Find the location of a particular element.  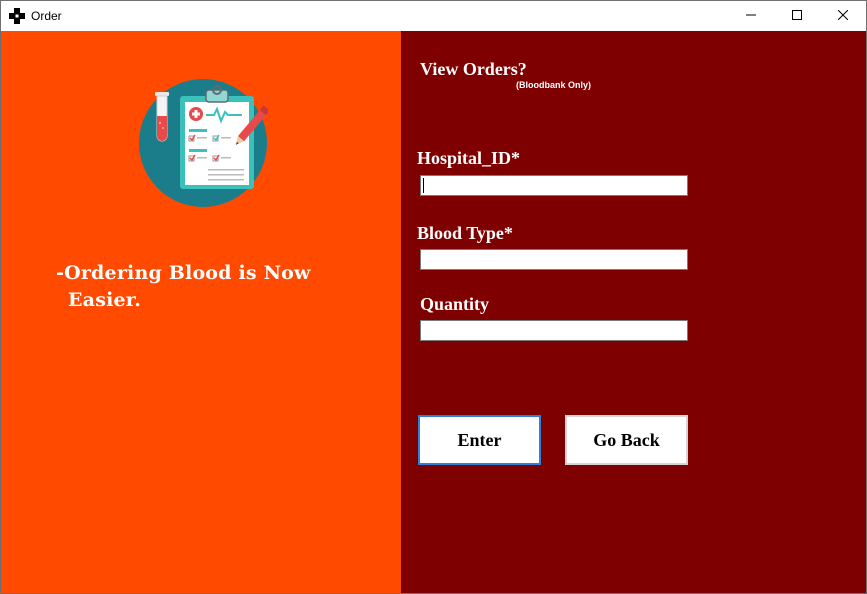

clipboard-medical-icon is located at coordinates (204, 143).